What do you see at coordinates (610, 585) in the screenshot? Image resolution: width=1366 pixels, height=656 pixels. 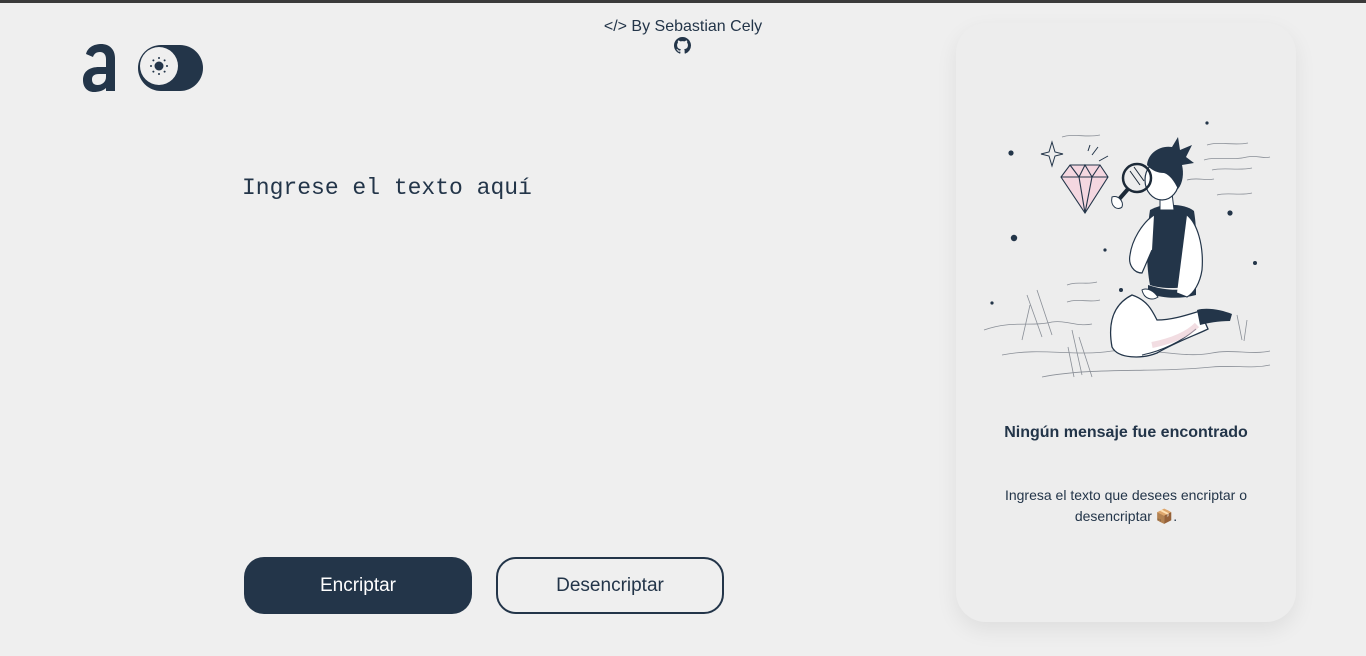 I see `decrypt-button: Desencriptar` at bounding box center [610, 585].